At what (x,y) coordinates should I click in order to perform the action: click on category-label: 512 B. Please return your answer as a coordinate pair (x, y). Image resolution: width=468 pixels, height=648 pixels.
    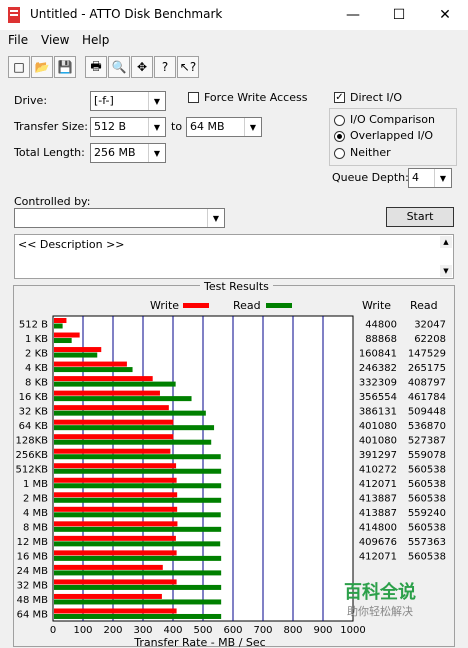
    Looking at the image, I should click on (33, 324).